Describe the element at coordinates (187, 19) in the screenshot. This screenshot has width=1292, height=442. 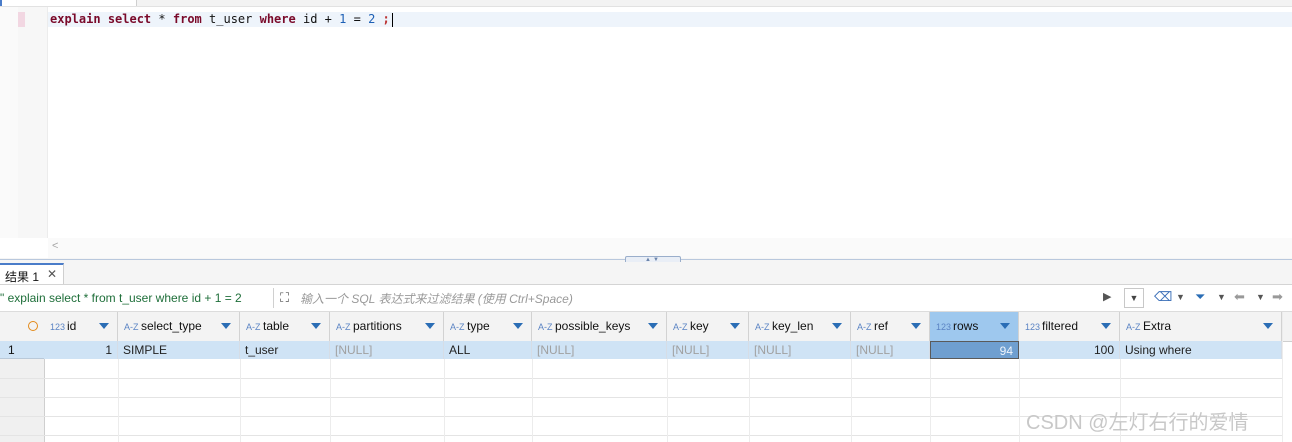
I see `sql-token: from` at that location.